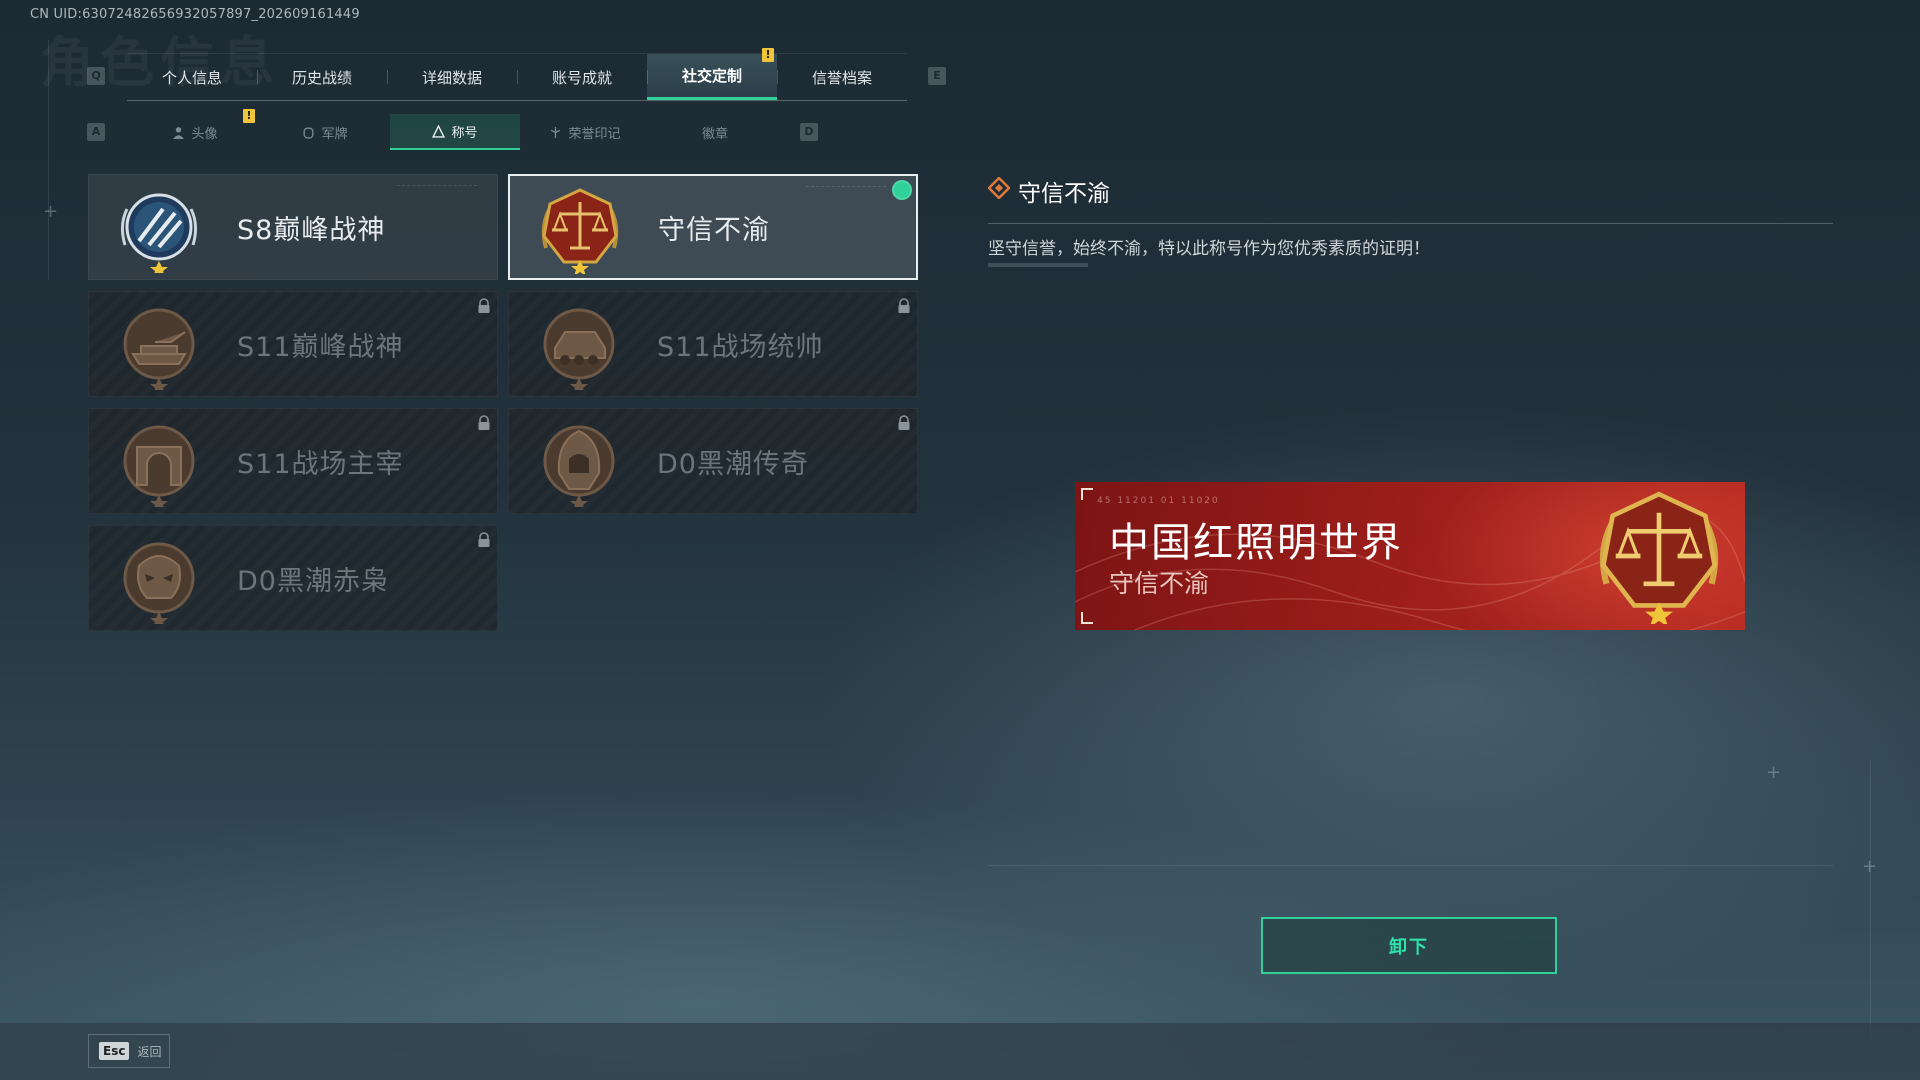  Describe the element at coordinates (313, 581) in the screenshot. I see `title-label: D0黑潮赤枭` at that location.